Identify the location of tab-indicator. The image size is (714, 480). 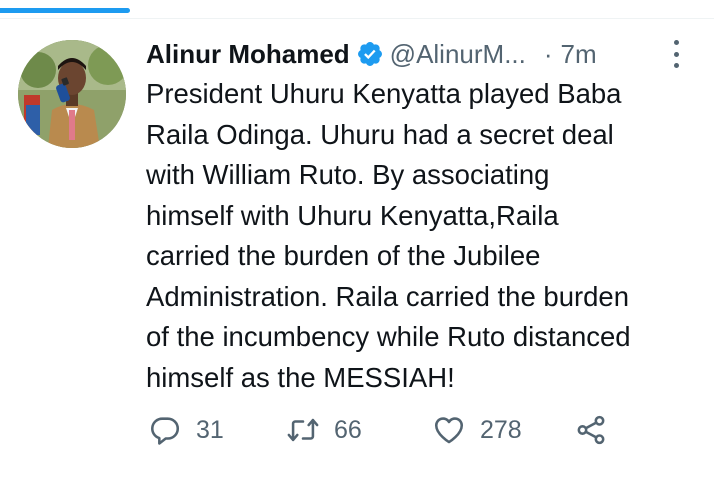
(65, 10).